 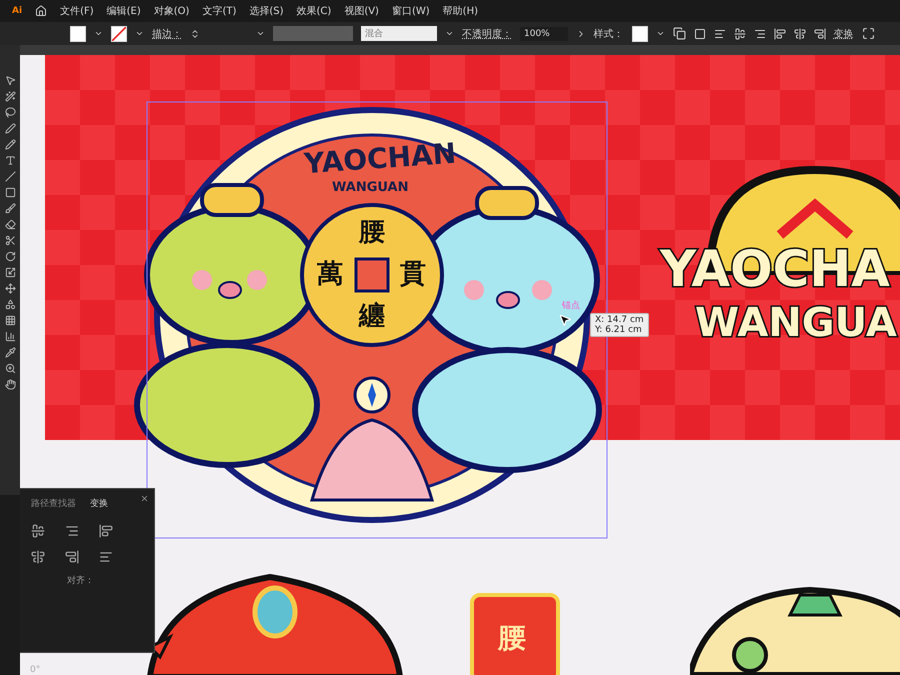 I want to click on chart-icon, so click(x=10, y=336).